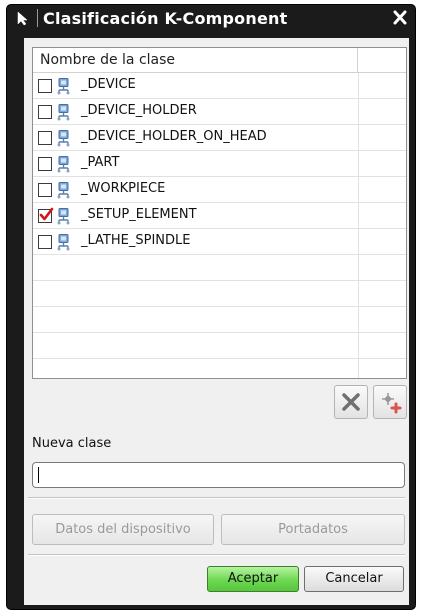 This screenshot has width=422, height=616. What do you see at coordinates (23, 18) in the screenshot?
I see `cursor-arrow-icon` at bounding box center [23, 18].